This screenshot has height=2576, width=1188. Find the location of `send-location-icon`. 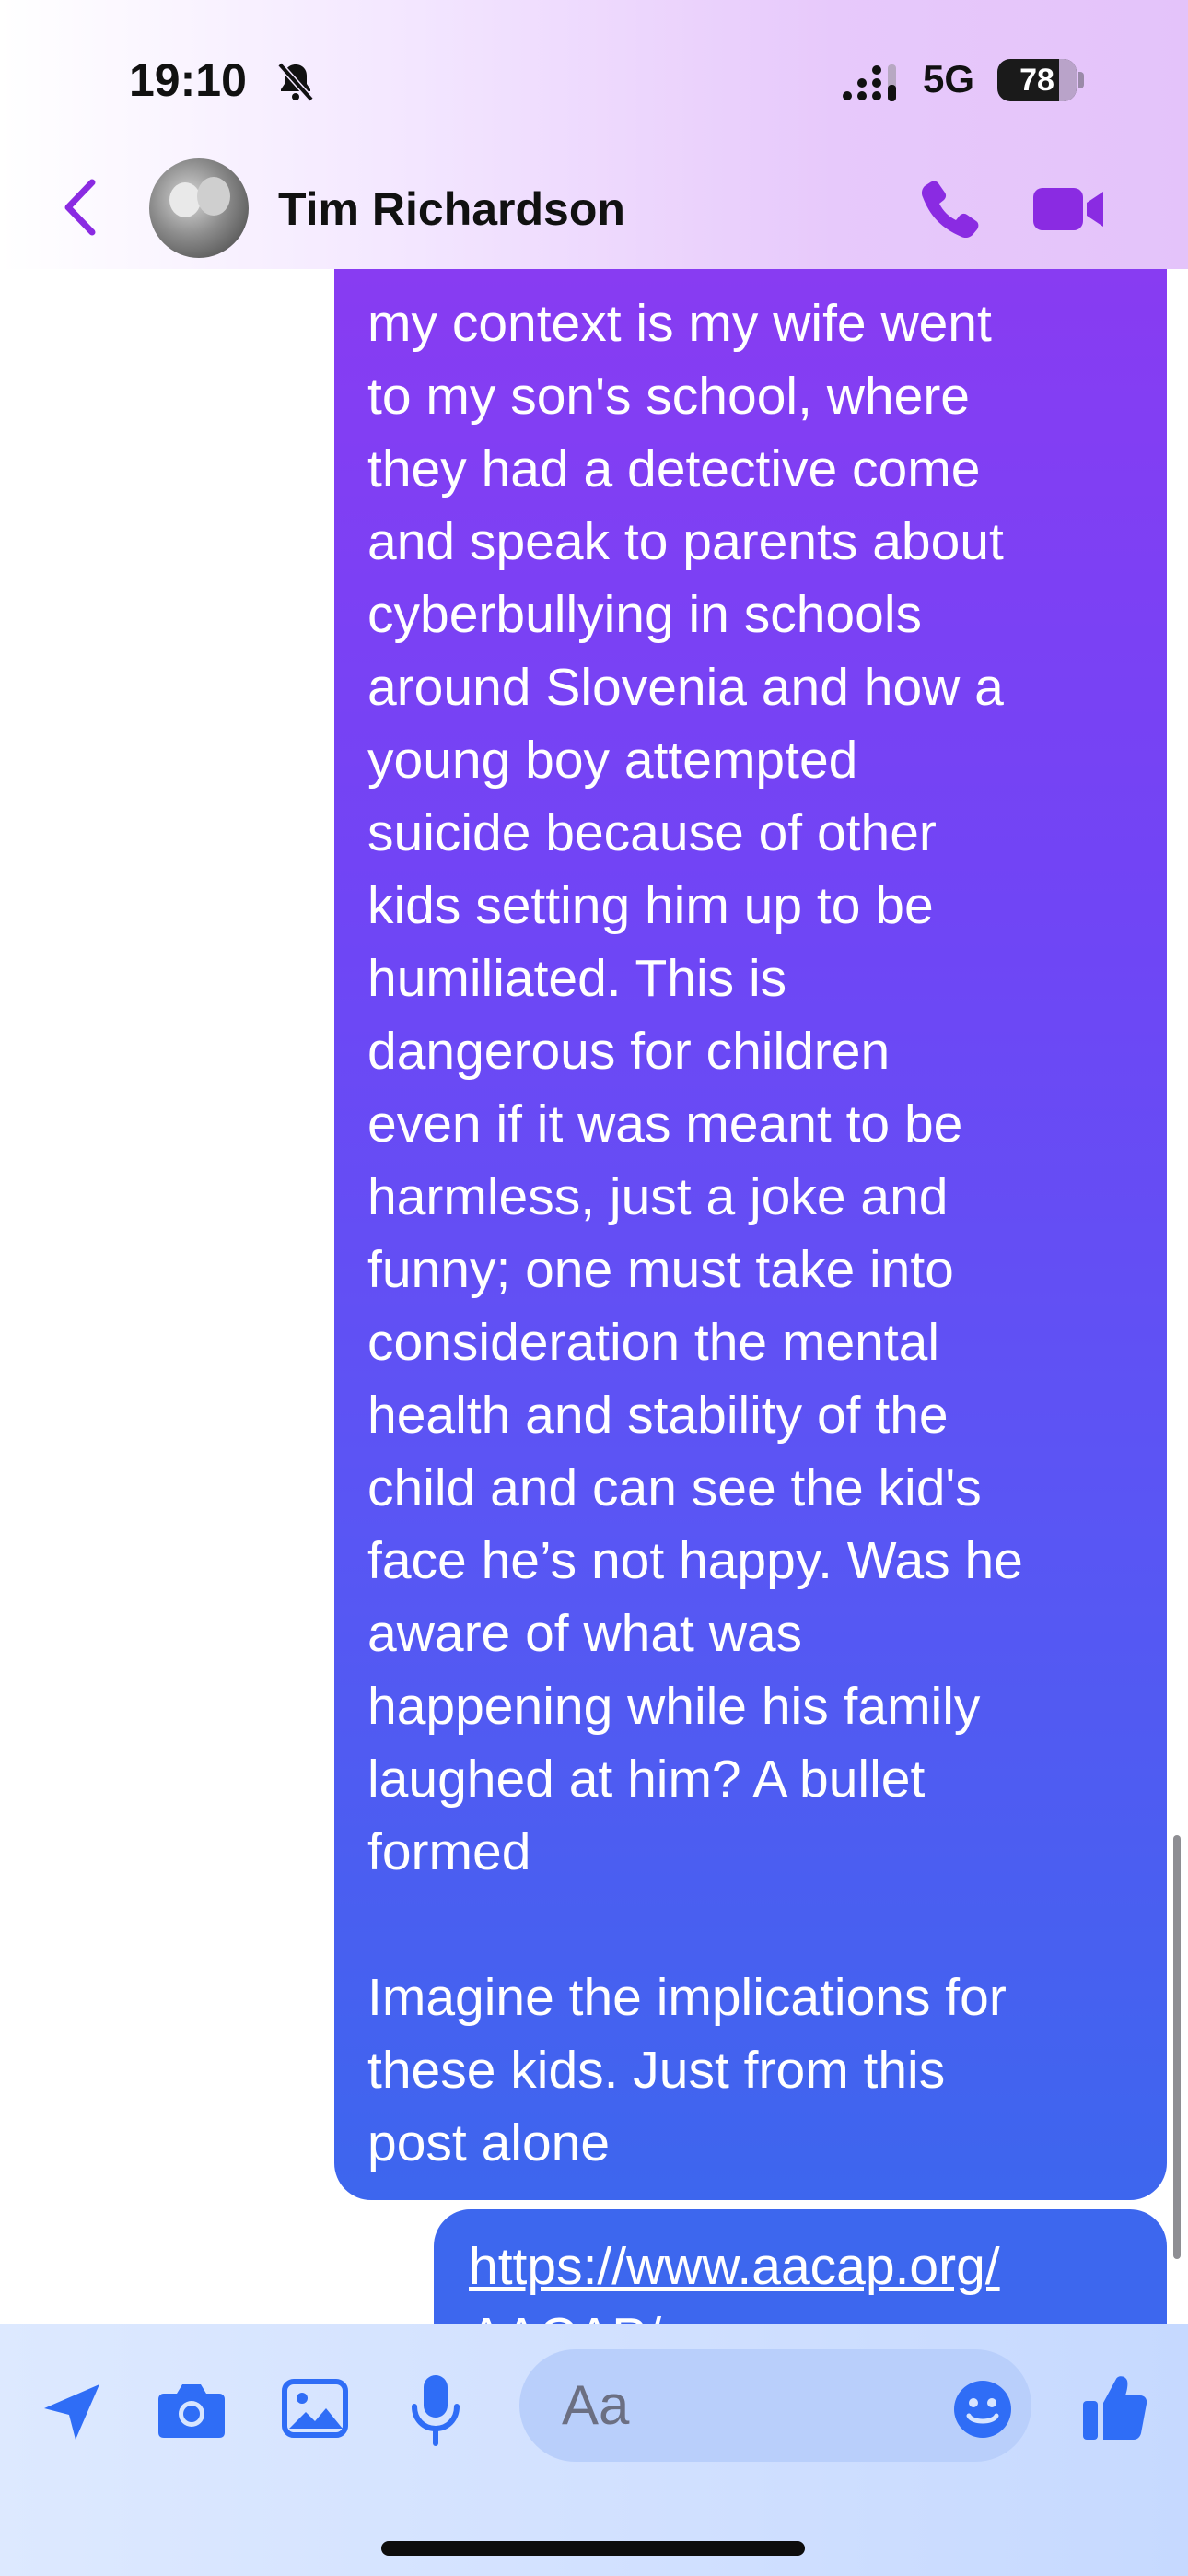

send-location-icon is located at coordinates (72, 2412).